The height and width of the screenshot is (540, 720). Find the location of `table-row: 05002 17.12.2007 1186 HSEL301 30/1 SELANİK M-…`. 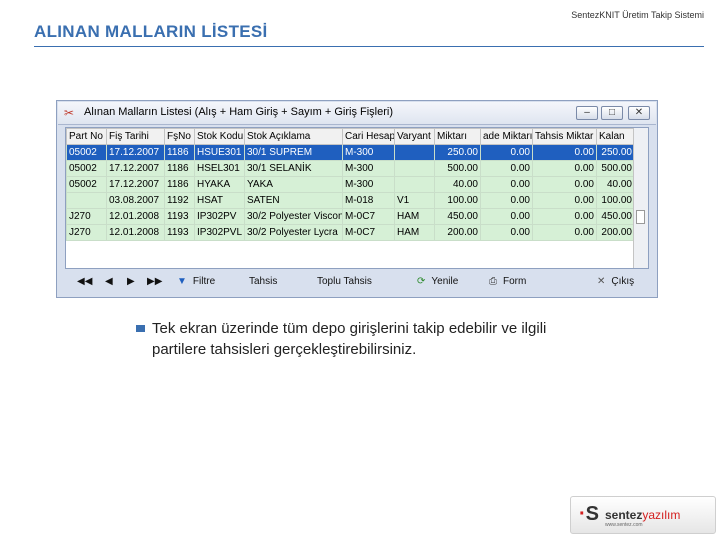

table-row: 05002 17.12.2007 1186 HSEL301 30/1 SELANİK M-… is located at coordinates (350, 168).